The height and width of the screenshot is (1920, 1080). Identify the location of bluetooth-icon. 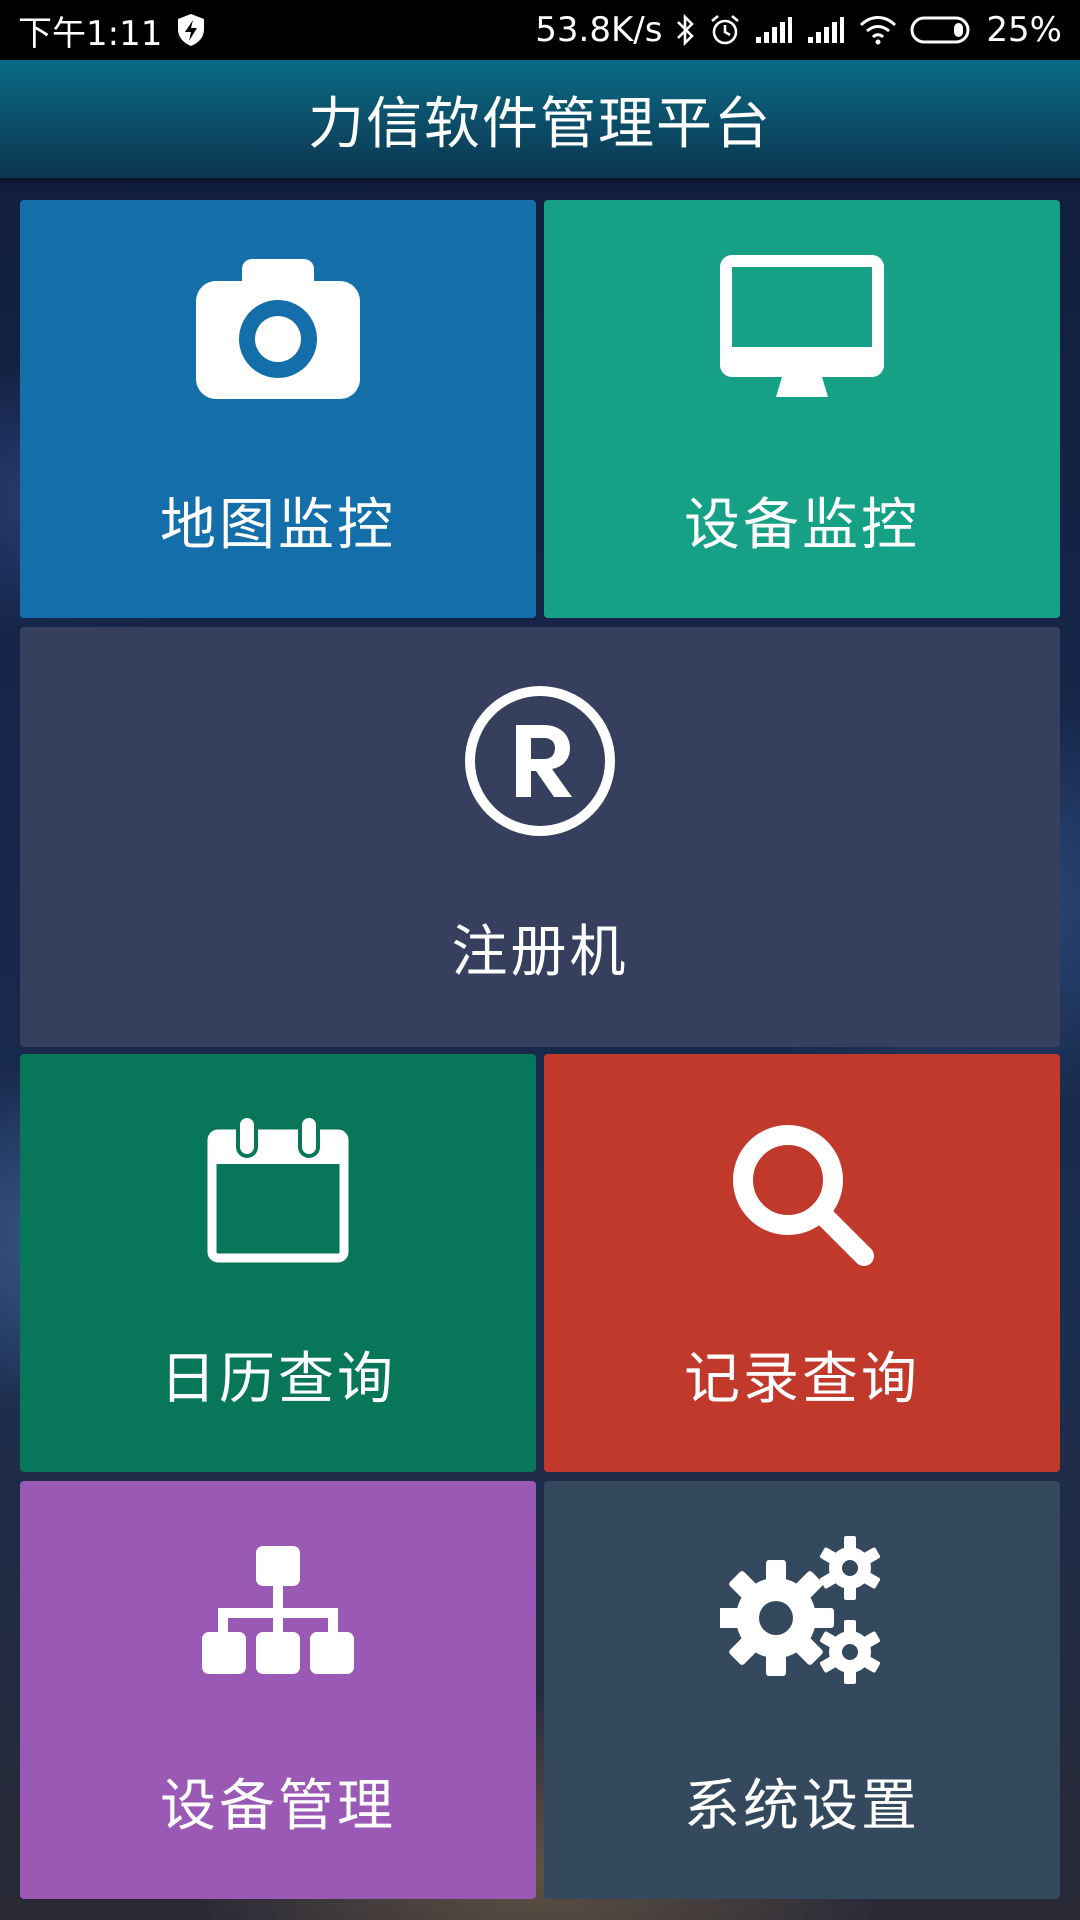
(686, 30).